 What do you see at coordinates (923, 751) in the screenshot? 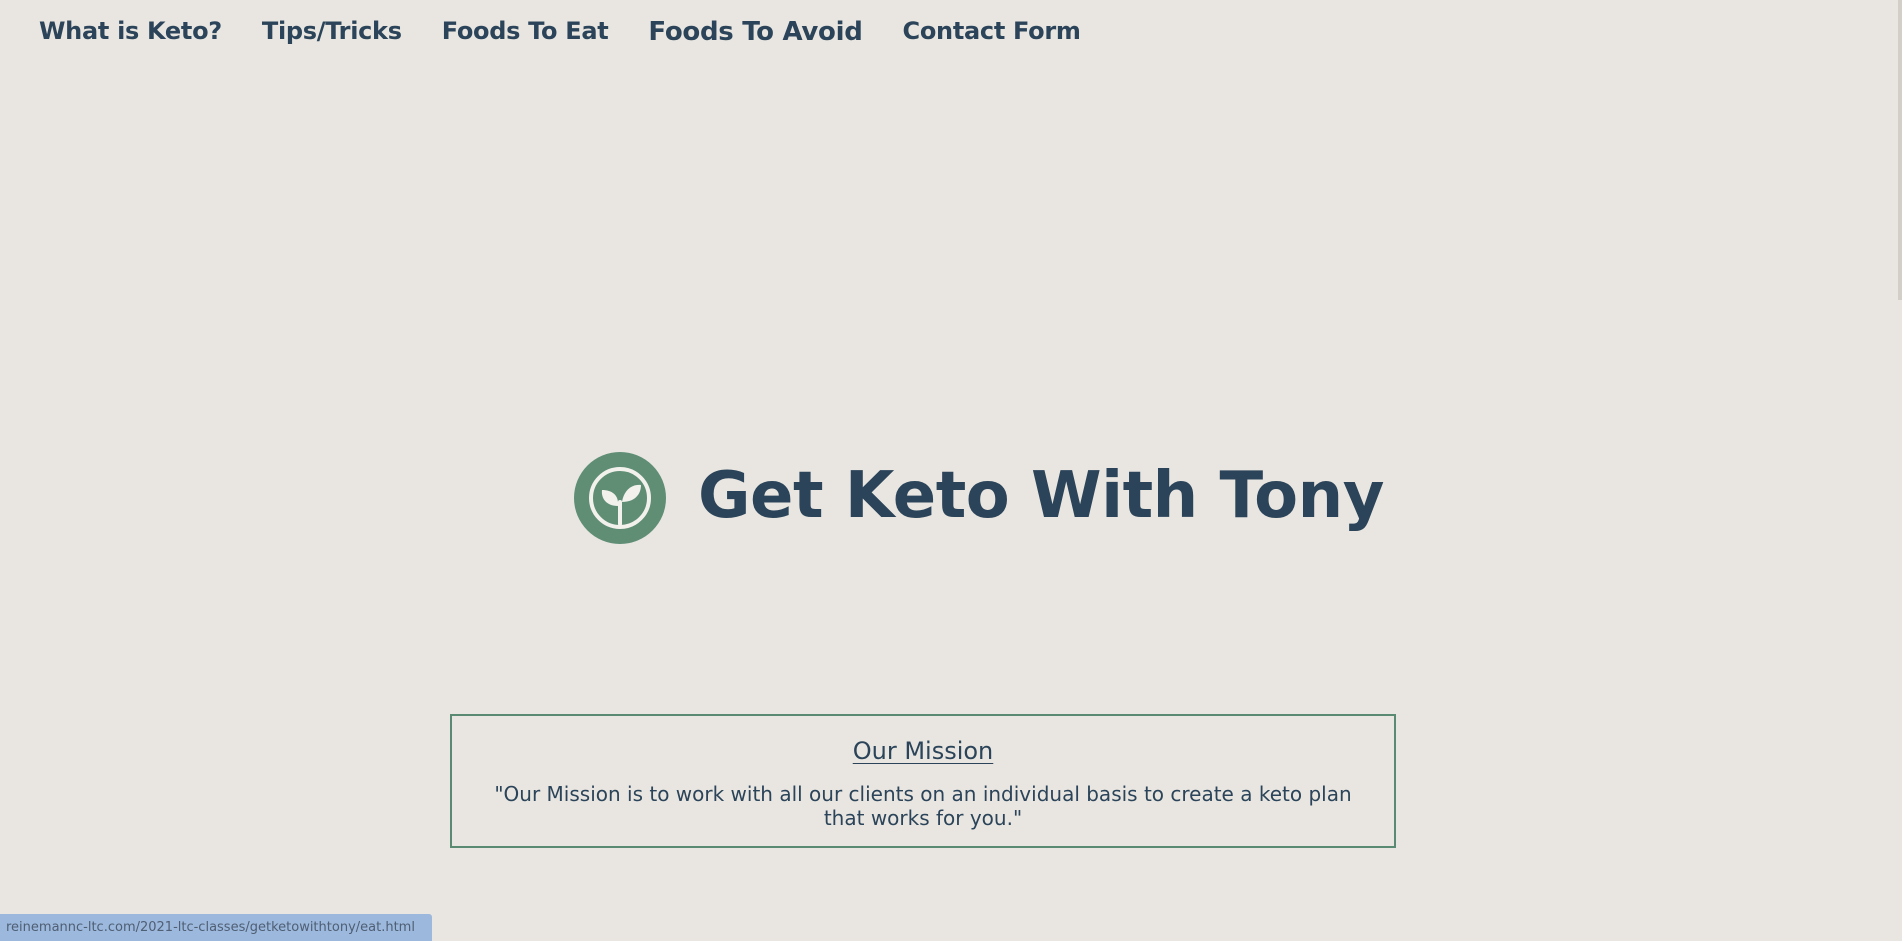
I see `mission-title: Our Mission` at bounding box center [923, 751].